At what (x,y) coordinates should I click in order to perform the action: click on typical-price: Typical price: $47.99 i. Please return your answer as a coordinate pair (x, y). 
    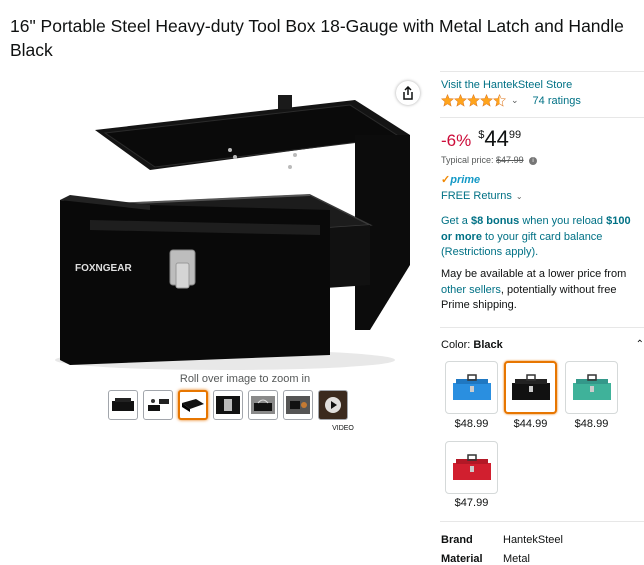
    Looking at the image, I should click on (489, 160).